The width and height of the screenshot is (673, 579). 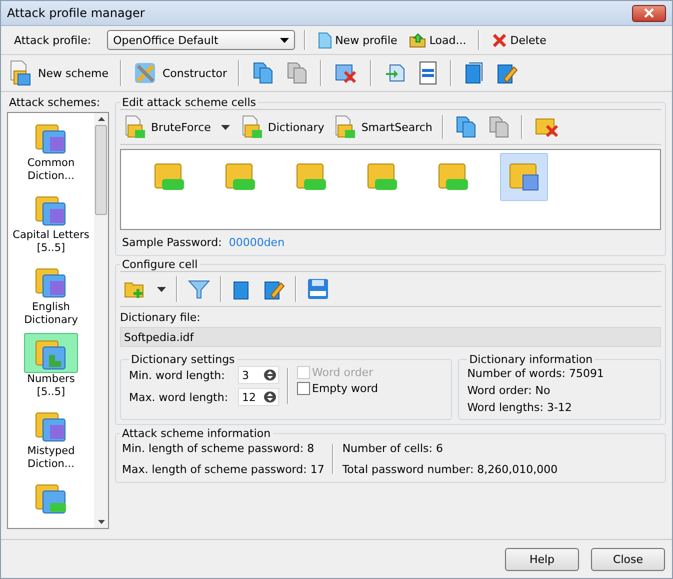 What do you see at coordinates (542, 559) in the screenshot?
I see `help-button: Help` at bounding box center [542, 559].